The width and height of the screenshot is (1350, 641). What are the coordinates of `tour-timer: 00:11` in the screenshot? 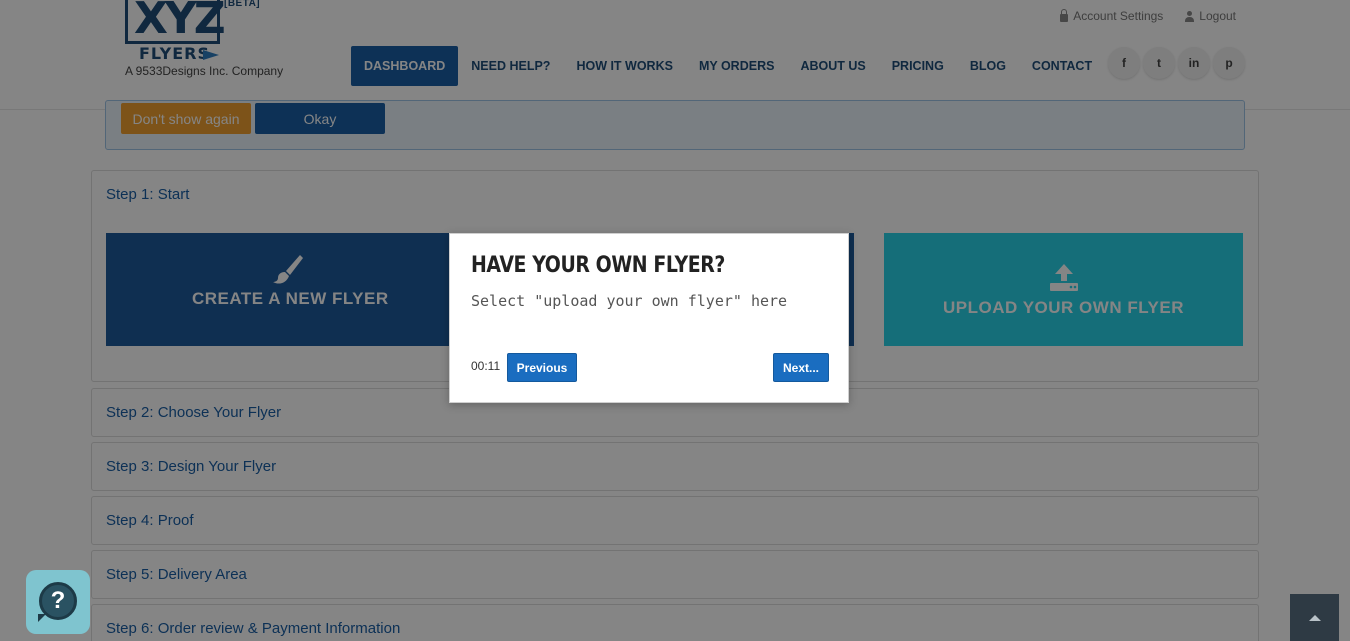 It's located at (486, 366).